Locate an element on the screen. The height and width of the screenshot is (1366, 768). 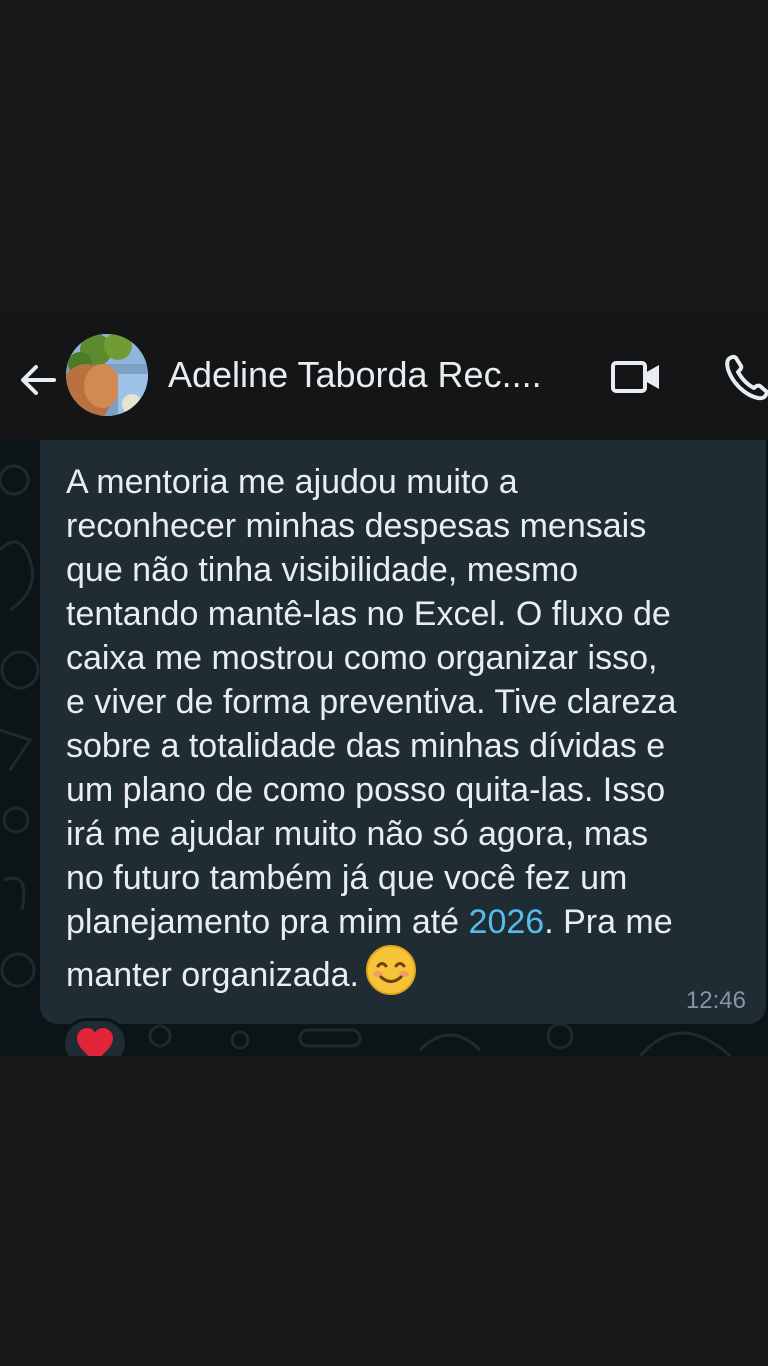
arrow-left-icon is located at coordinates (38, 380).